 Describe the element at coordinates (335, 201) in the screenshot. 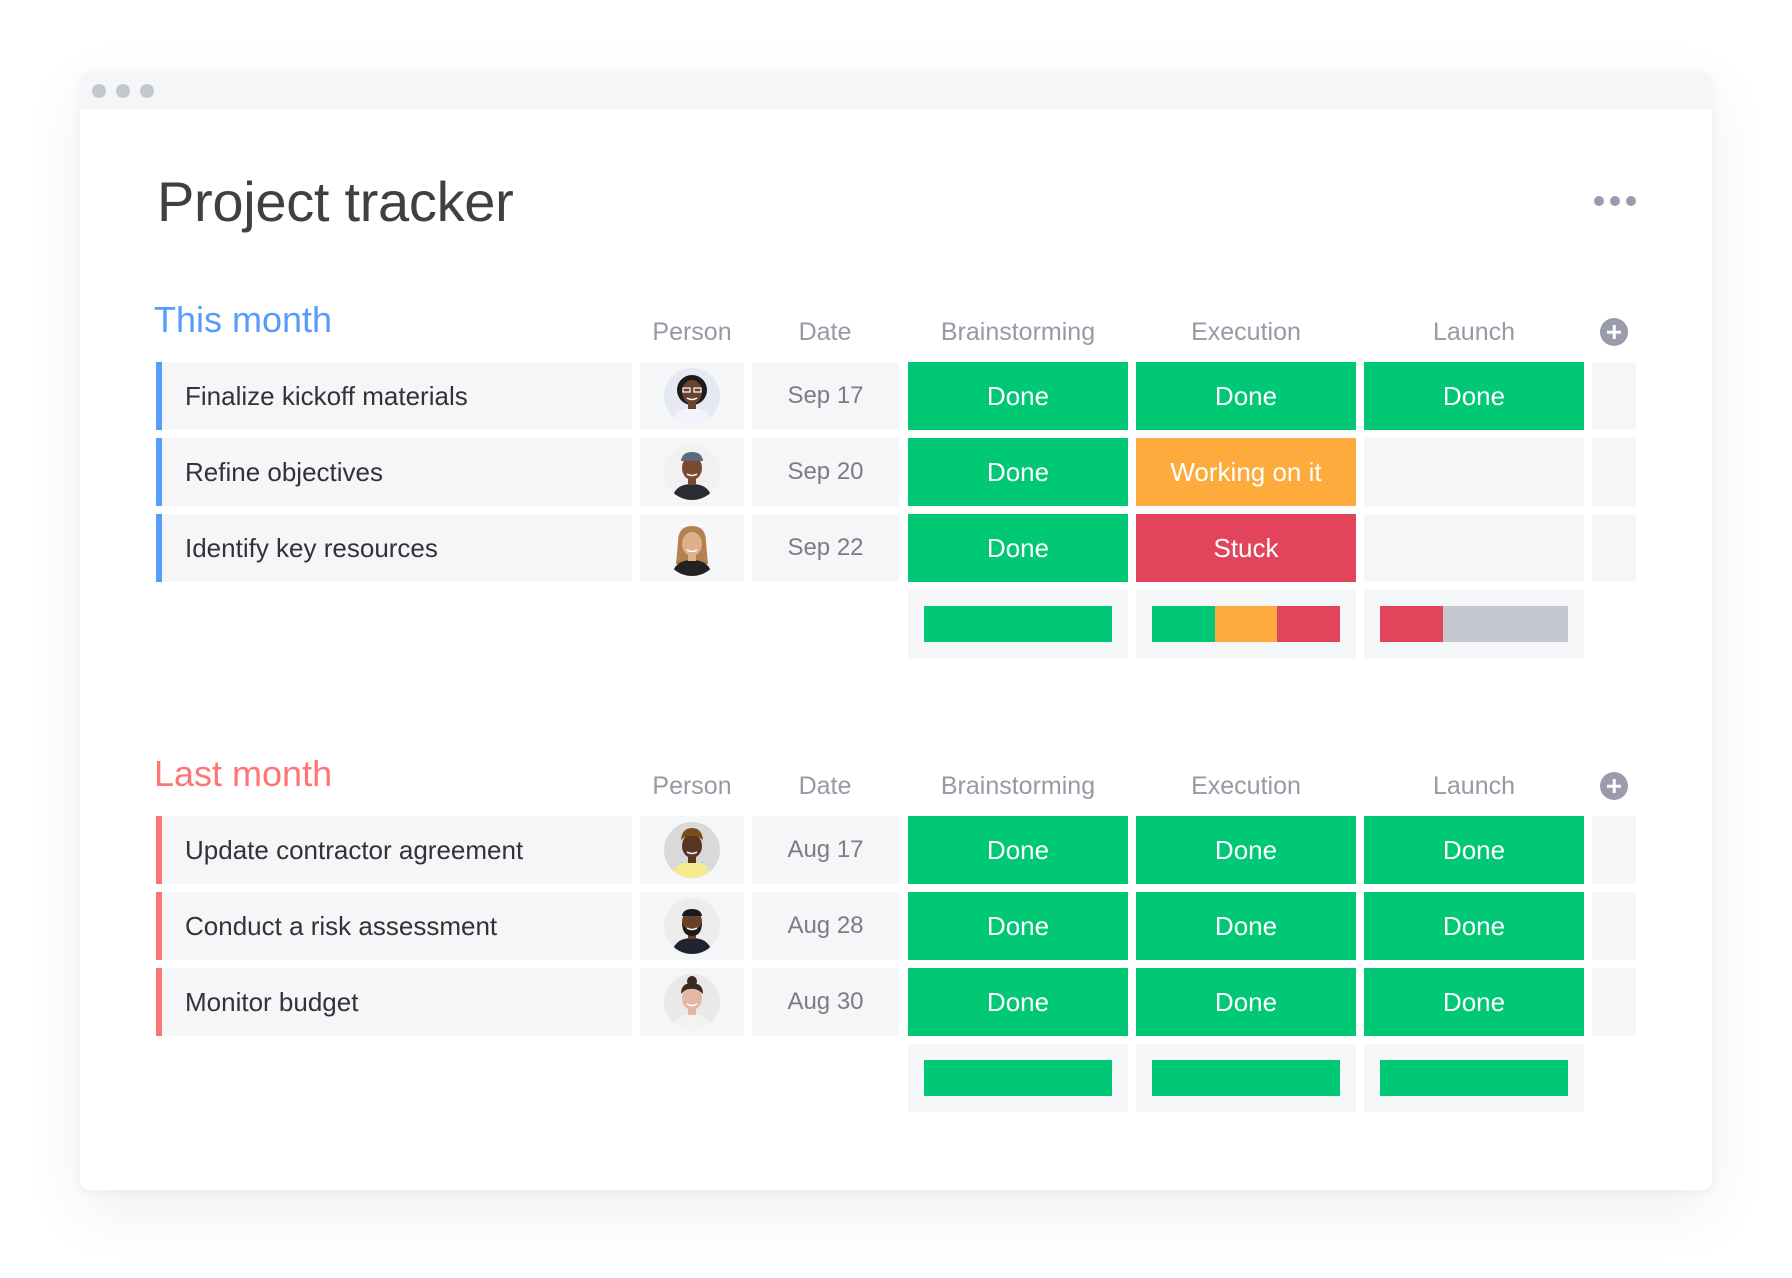

I see `board-title: Project tracker` at that location.